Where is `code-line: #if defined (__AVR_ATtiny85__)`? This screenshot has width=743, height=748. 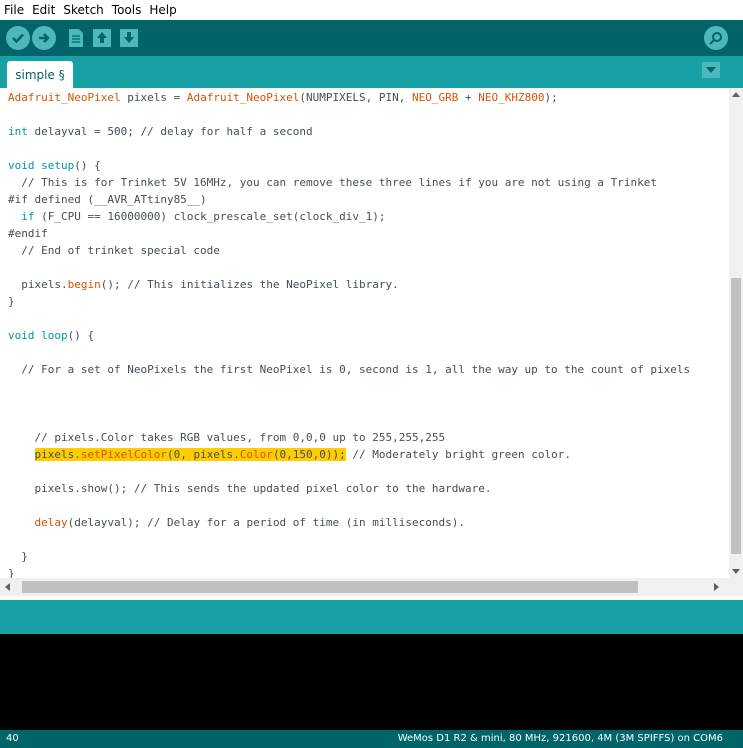 code-line: #if defined (__AVR_ATtiny85__) is located at coordinates (349, 199).